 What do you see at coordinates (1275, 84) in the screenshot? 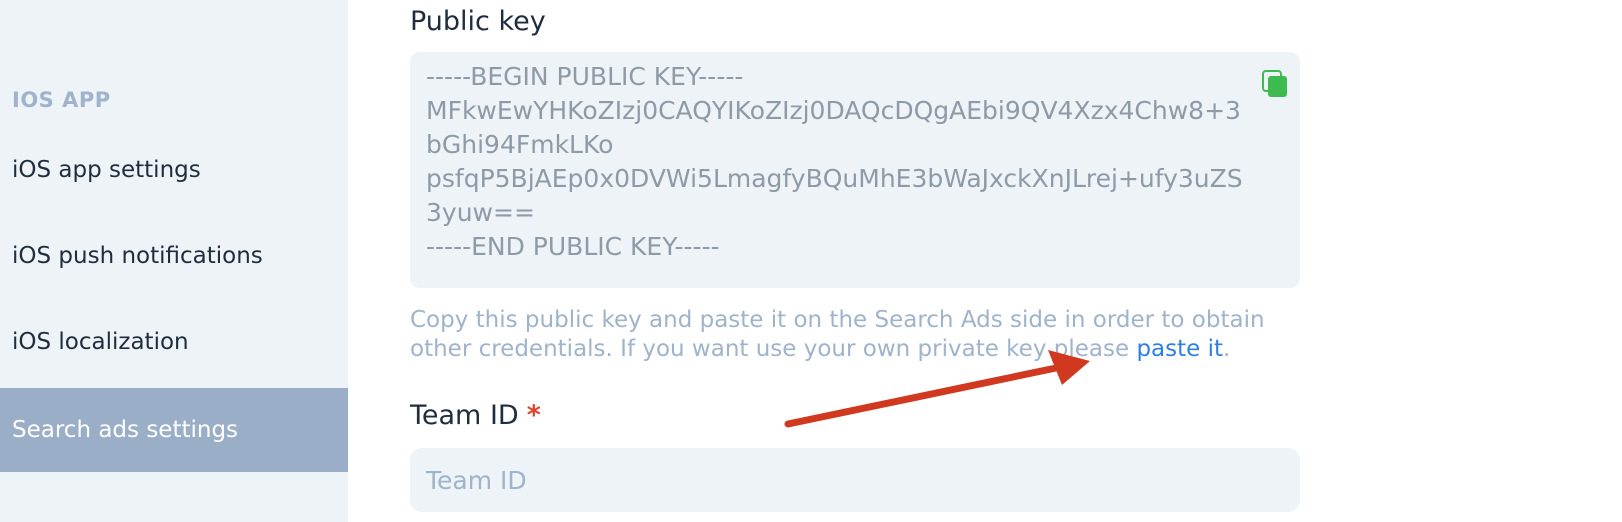
I see `copy-icon` at bounding box center [1275, 84].